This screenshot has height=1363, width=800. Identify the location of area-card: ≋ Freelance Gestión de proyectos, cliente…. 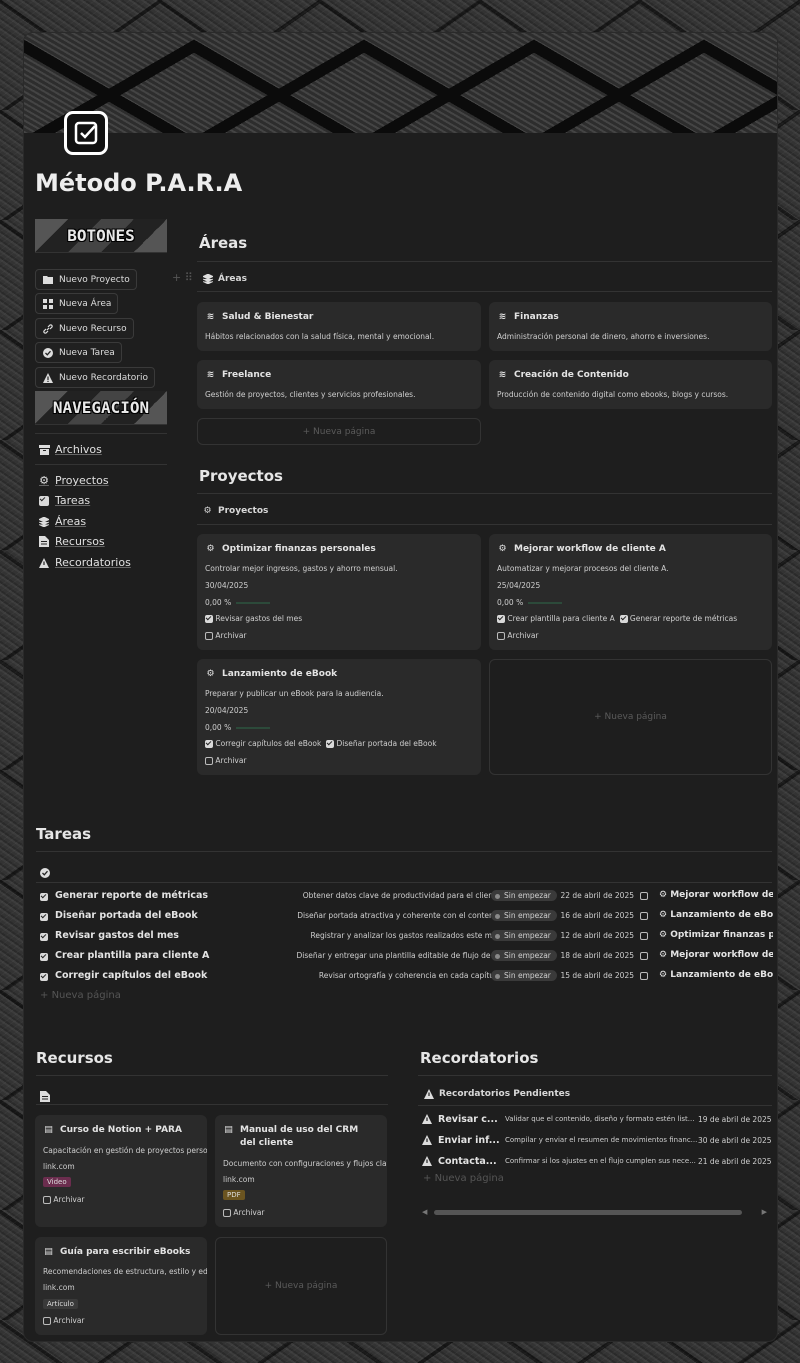
(339, 384).